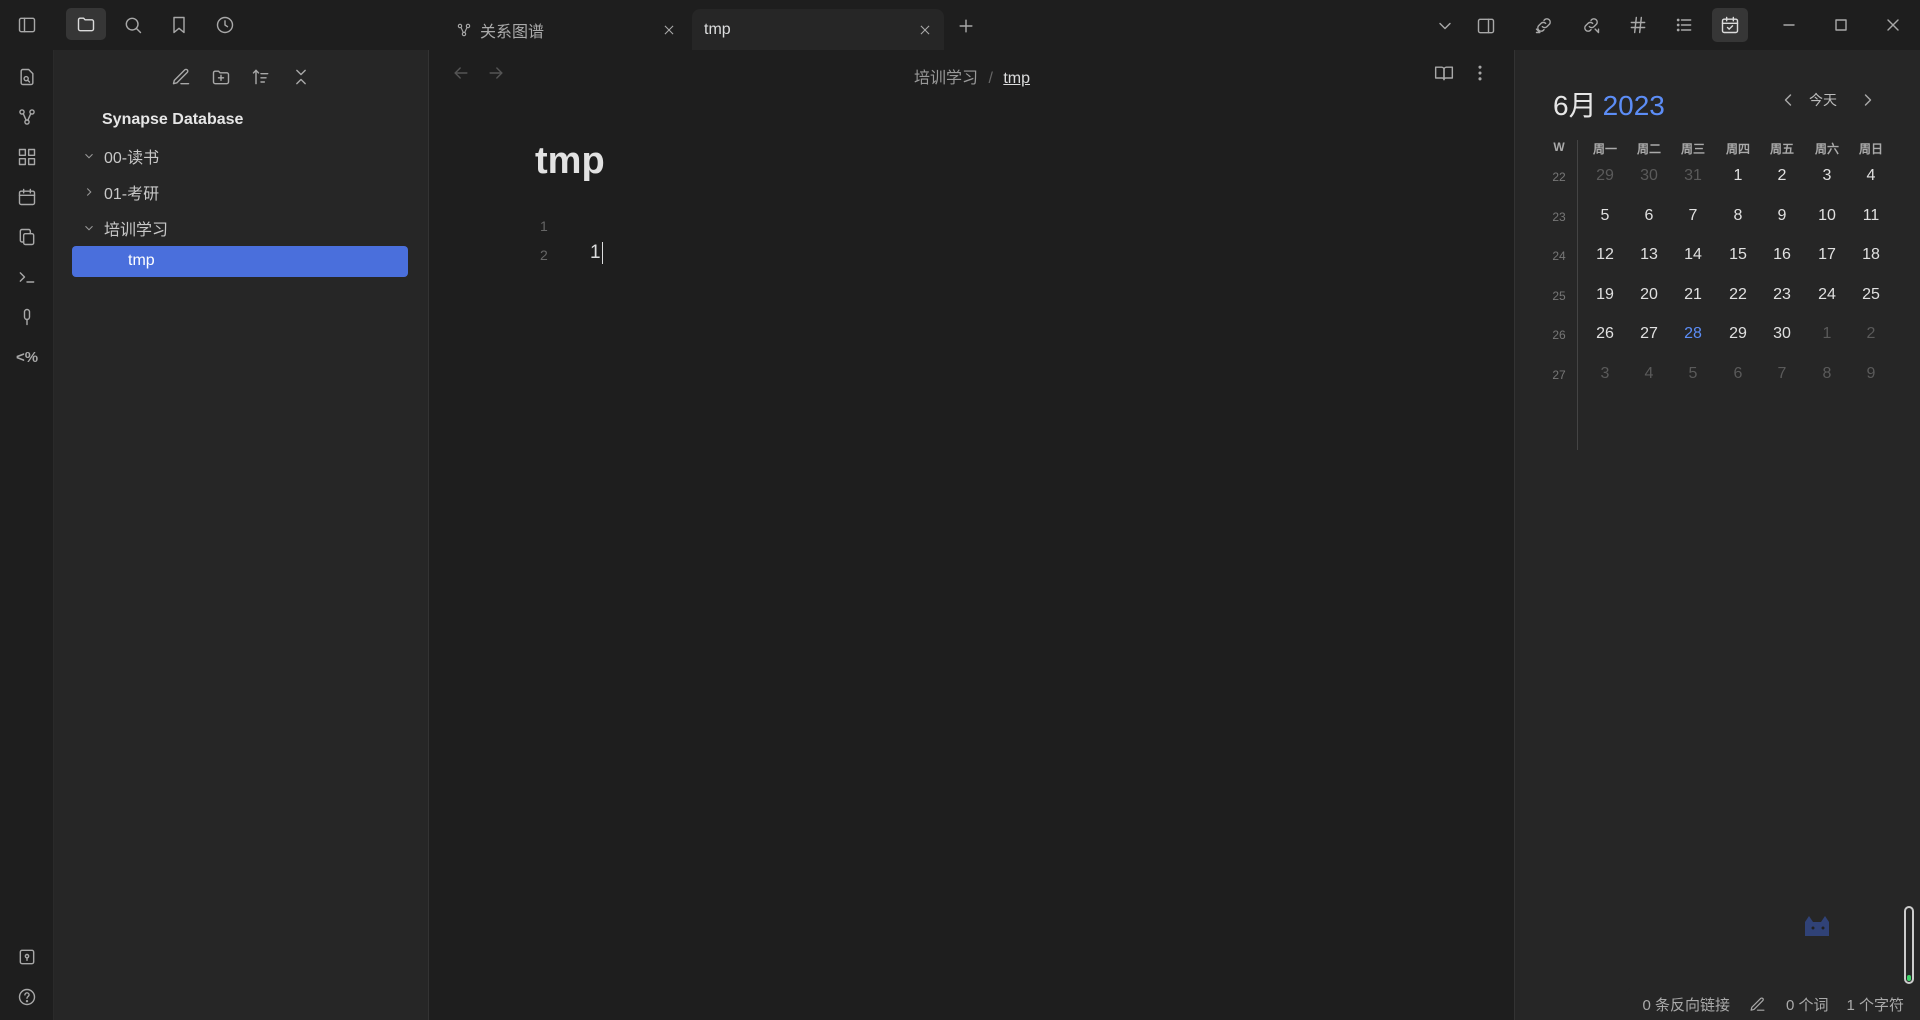 The image size is (1920, 1020). Describe the element at coordinates (27, 117) in the screenshot. I see `graph-view-icon` at that location.